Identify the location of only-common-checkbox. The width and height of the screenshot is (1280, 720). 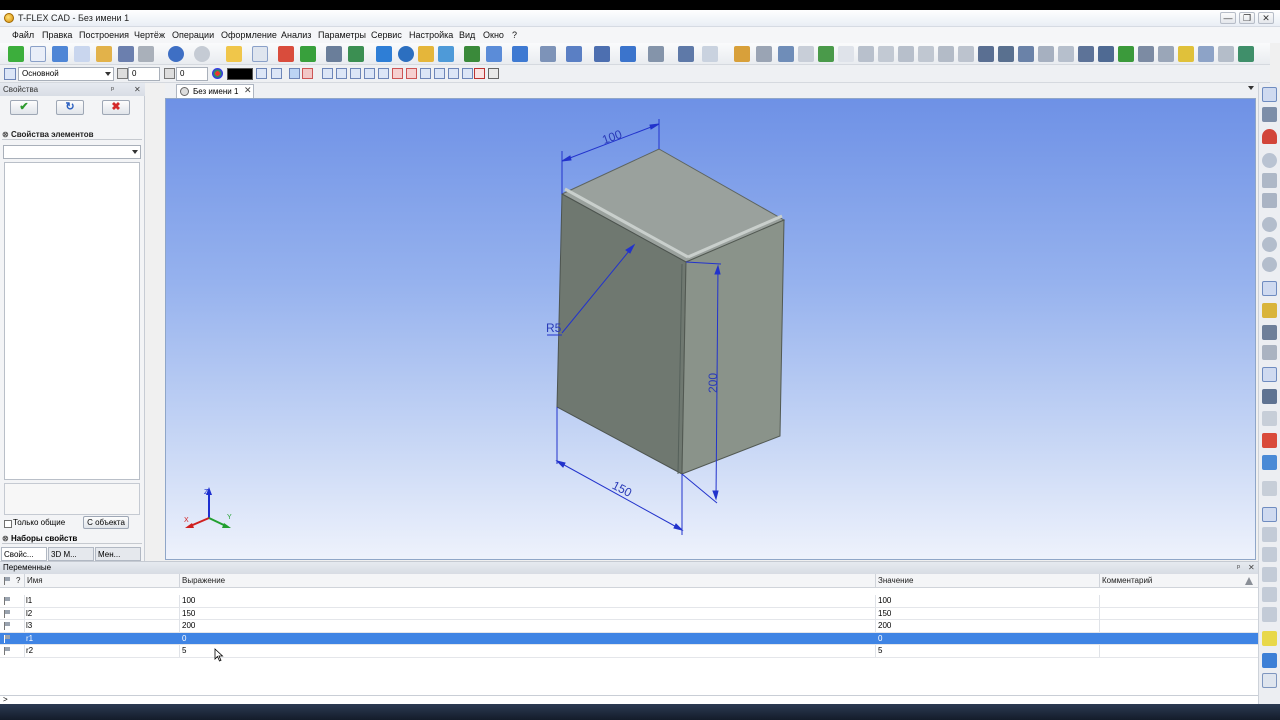
(8, 524).